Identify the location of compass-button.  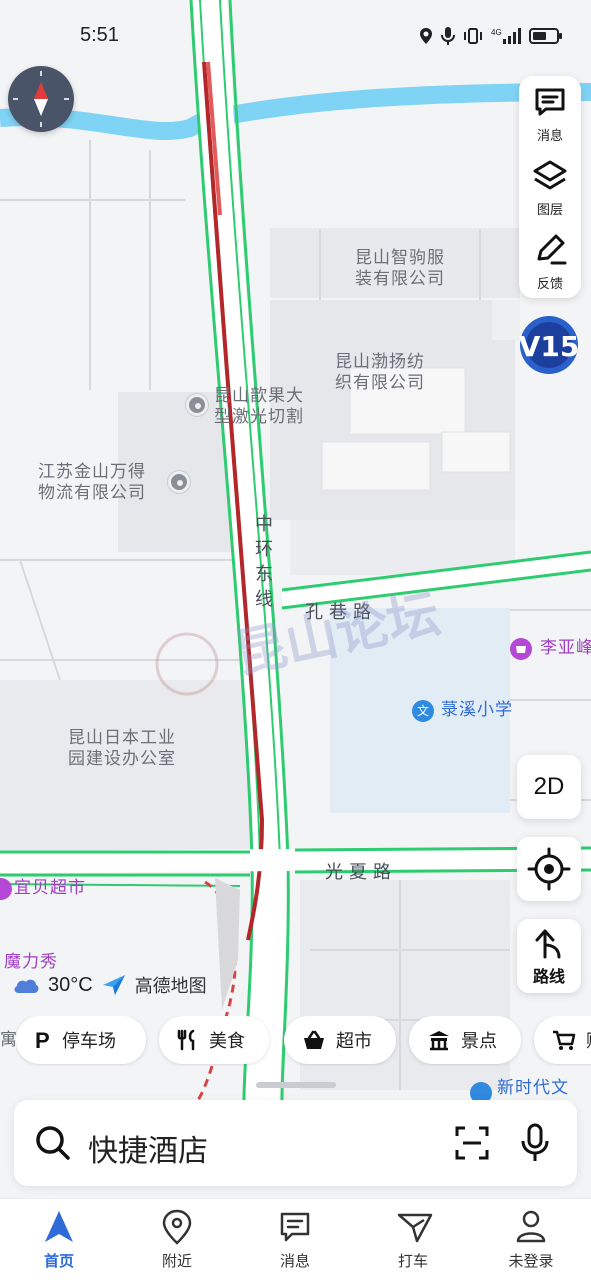
(41, 99).